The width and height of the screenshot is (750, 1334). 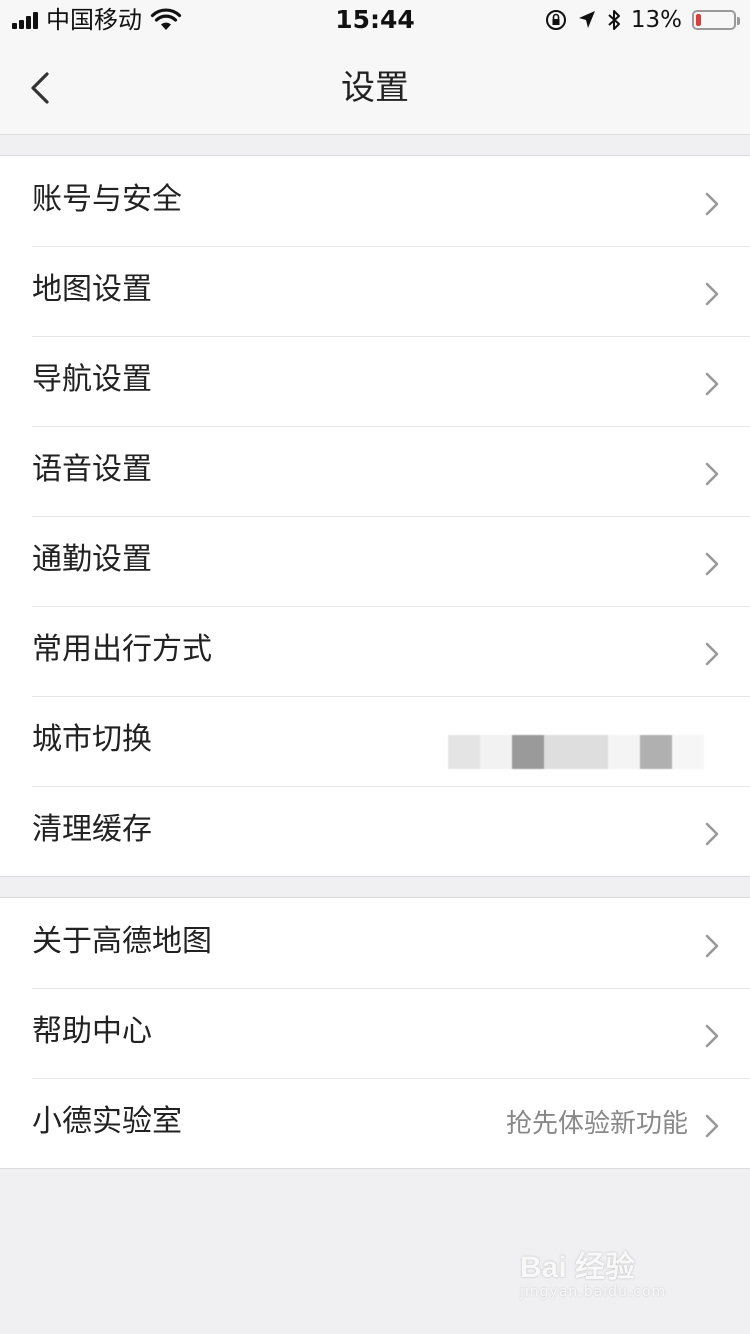 What do you see at coordinates (92, 1031) in the screenshot?
I see `row-label: 帮助中心` at bounding box center [92, 1031].